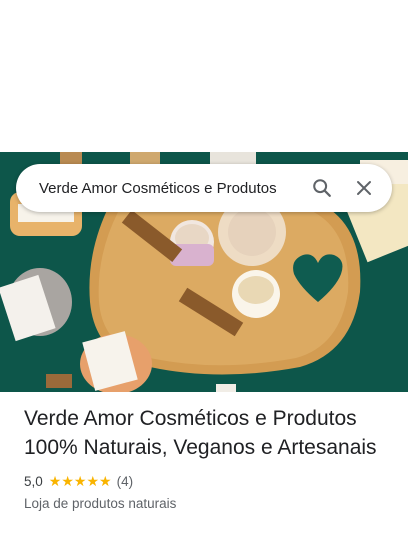 Image resolution: width=408 pixels, height=544 pixels. I want to click on review-count: (4), so click(125, 481).